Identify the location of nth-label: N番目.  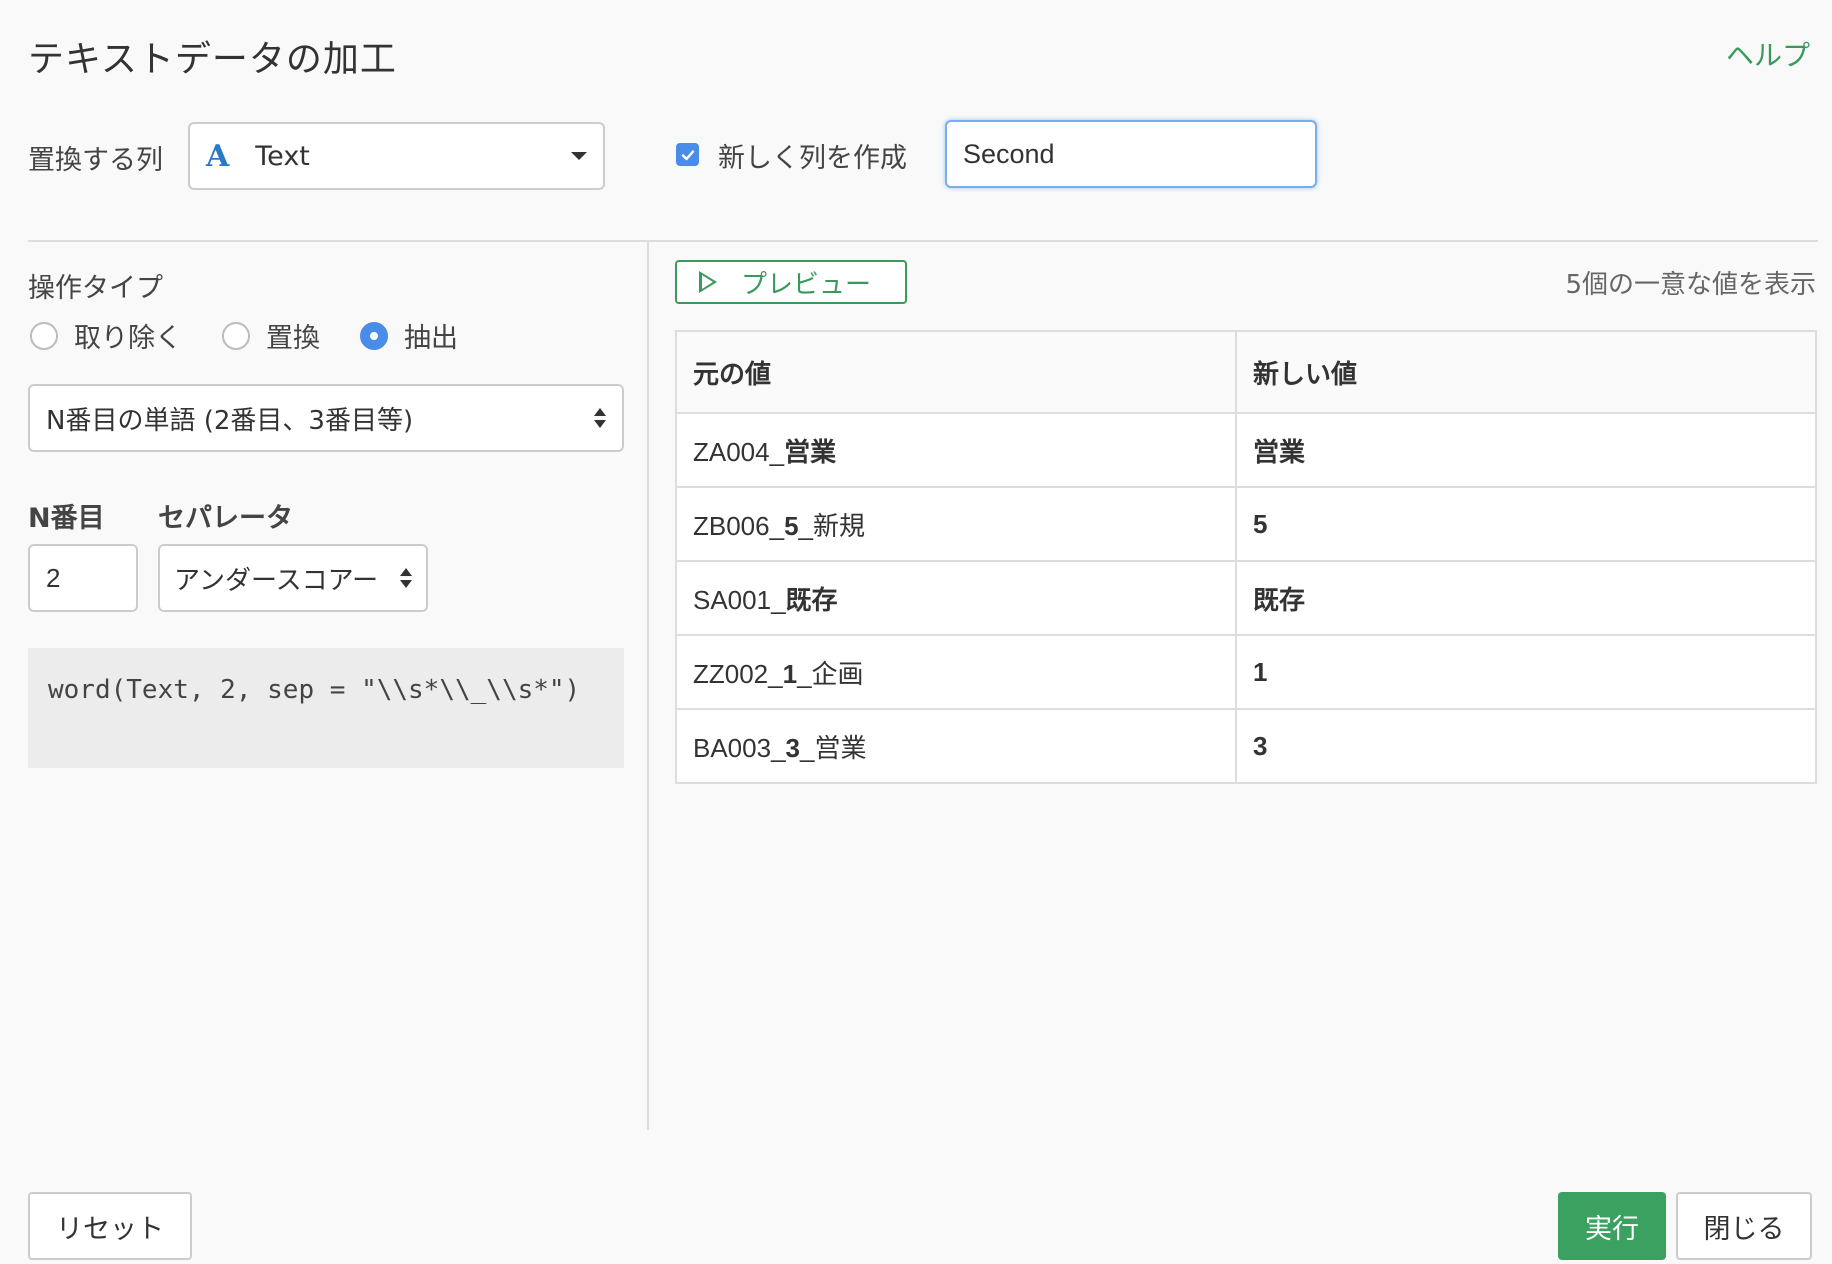
(66, 518).